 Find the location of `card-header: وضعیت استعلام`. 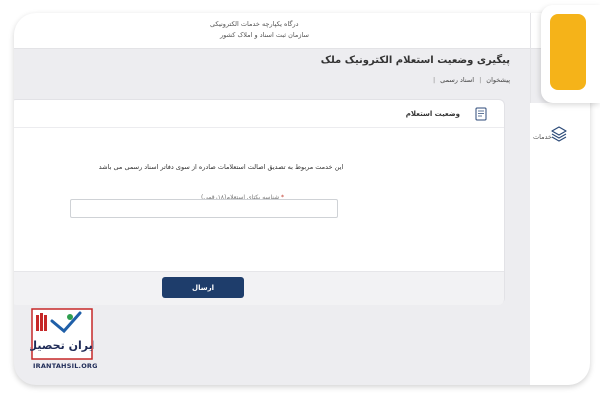

card-header: وضعیت استعلام is located at coordinates (259, 114).